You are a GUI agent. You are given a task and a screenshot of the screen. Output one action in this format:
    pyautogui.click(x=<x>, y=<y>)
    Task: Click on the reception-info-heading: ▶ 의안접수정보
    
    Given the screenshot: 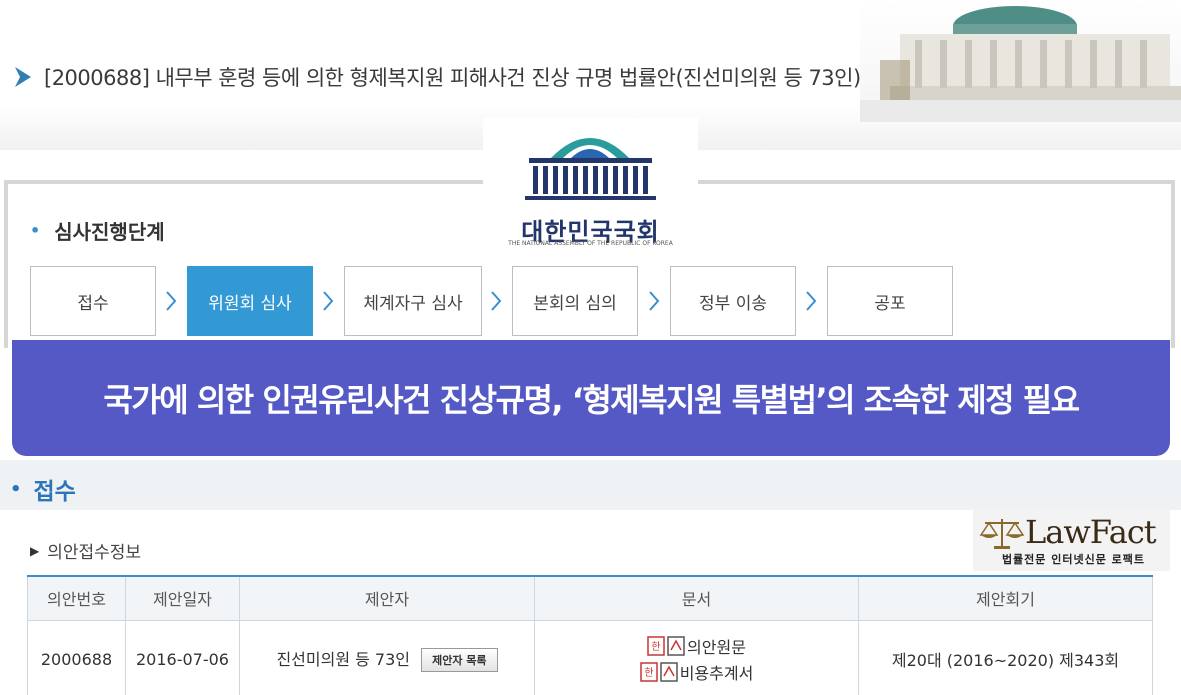 What is the action you would take?
    pyautogui.click(x=85, y=550)
    